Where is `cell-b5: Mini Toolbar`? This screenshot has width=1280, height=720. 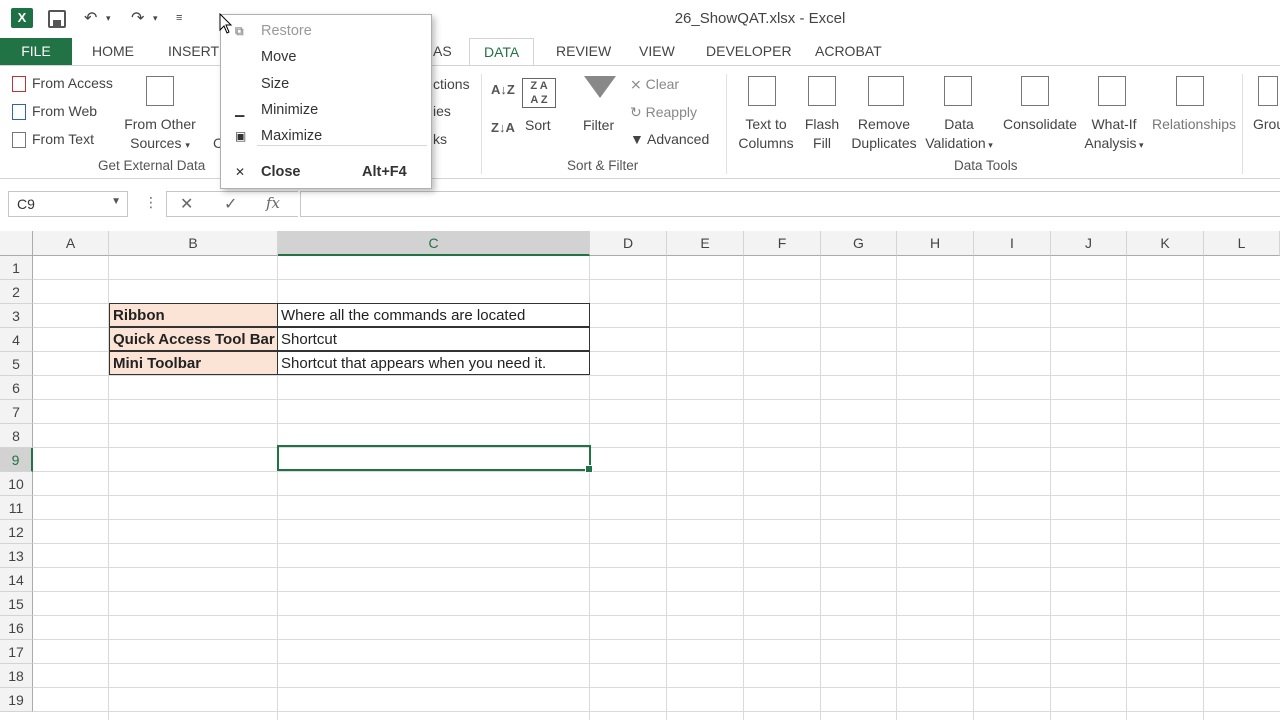 cell-b5: Mini Toolbar is located at coordinates (193, 363).